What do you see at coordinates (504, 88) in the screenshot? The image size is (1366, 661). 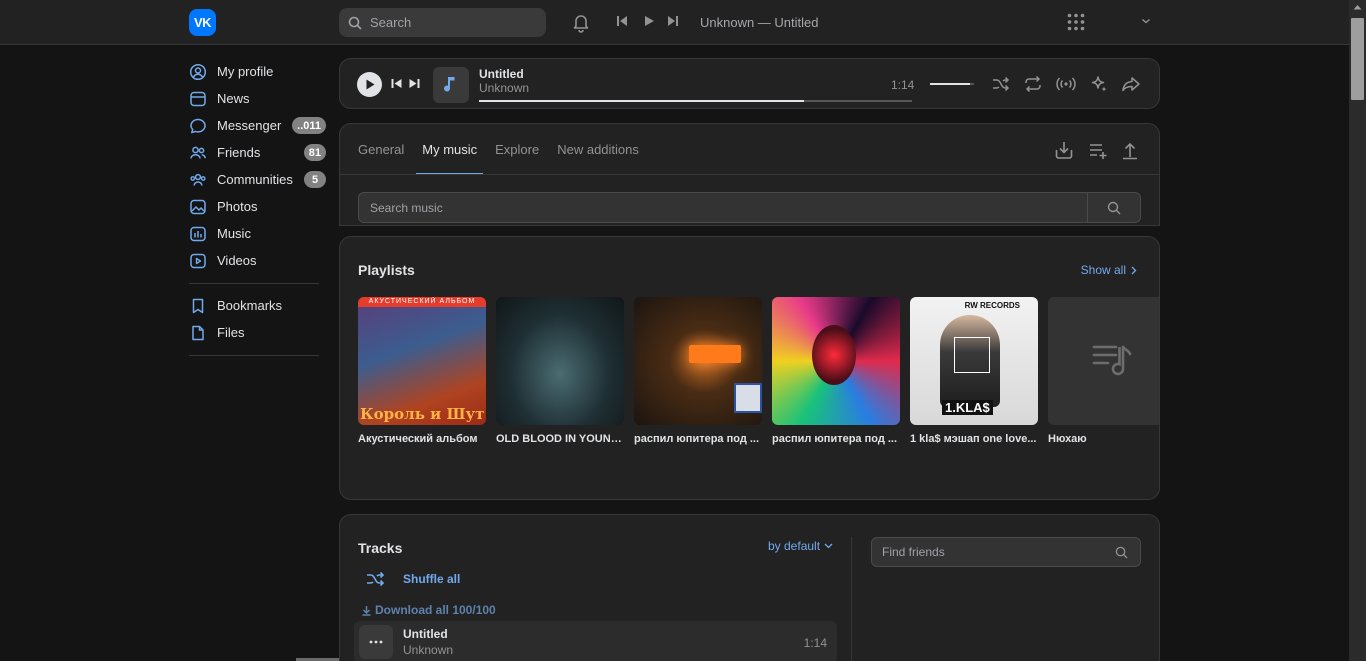 I see `current-track-artist: Unknown` at bounding box center [504, 88].